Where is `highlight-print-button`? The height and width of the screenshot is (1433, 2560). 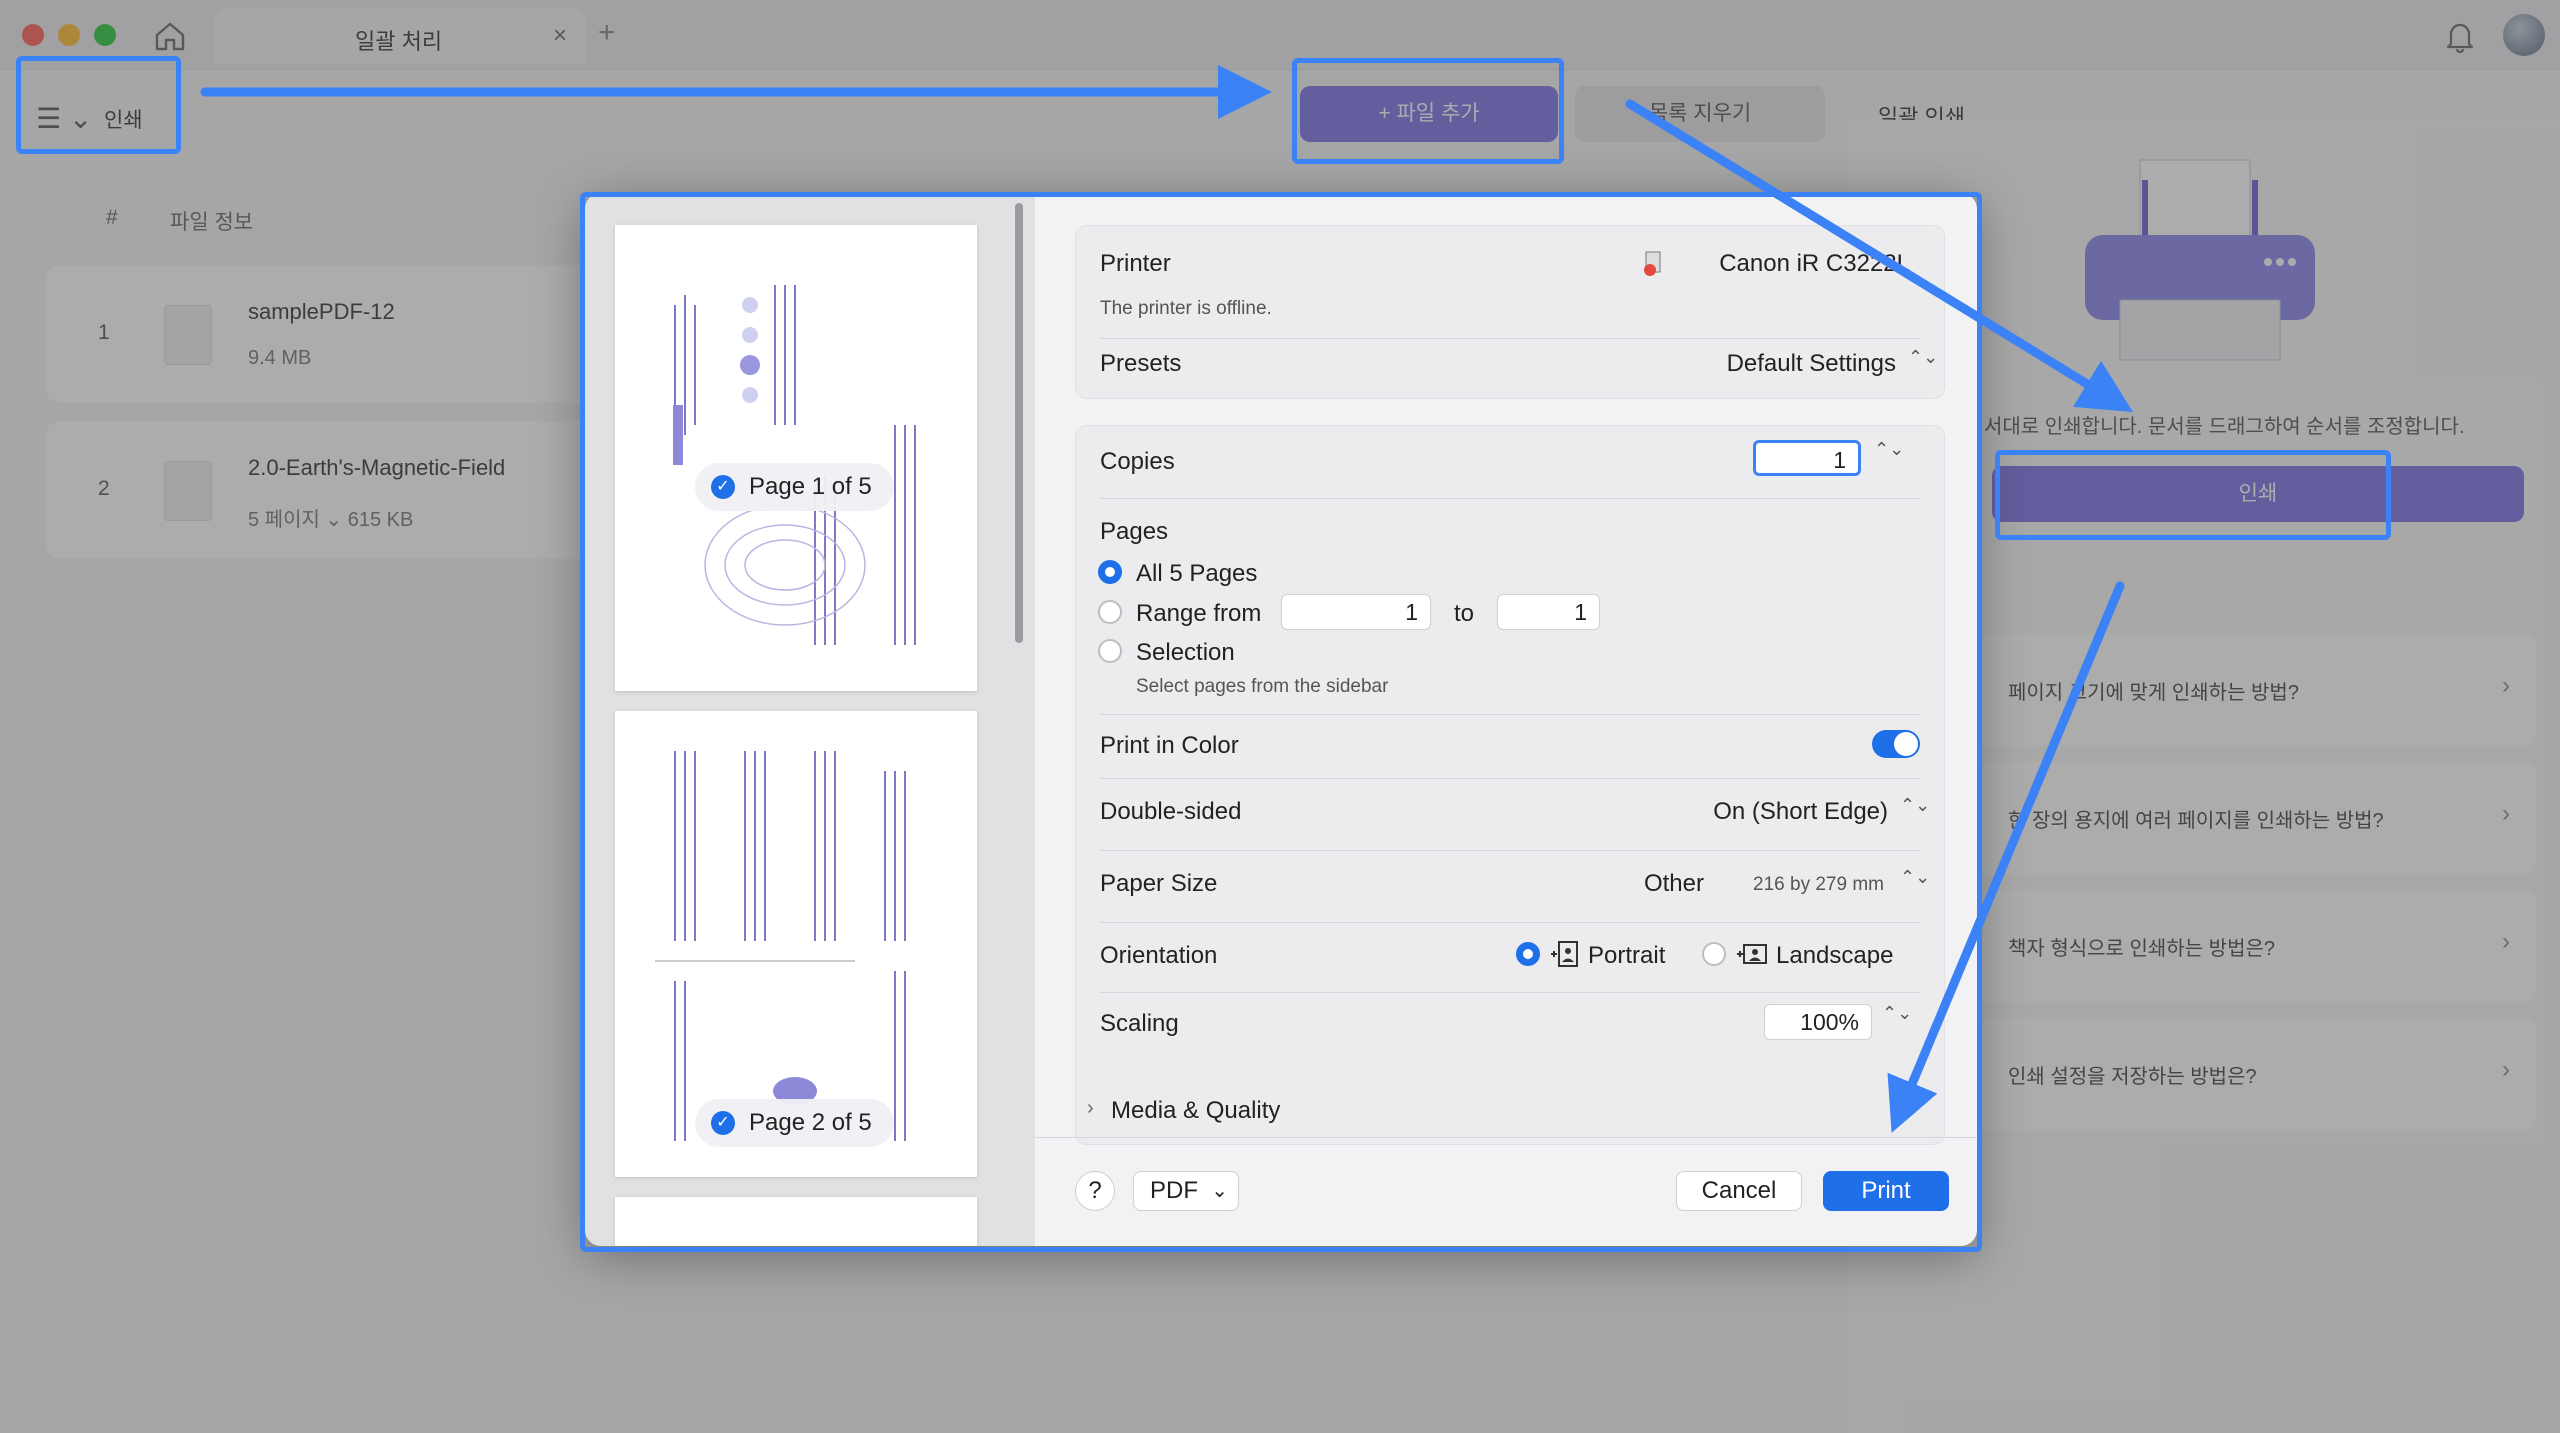
highlight-print-button is located at coordinates (2193, 495).